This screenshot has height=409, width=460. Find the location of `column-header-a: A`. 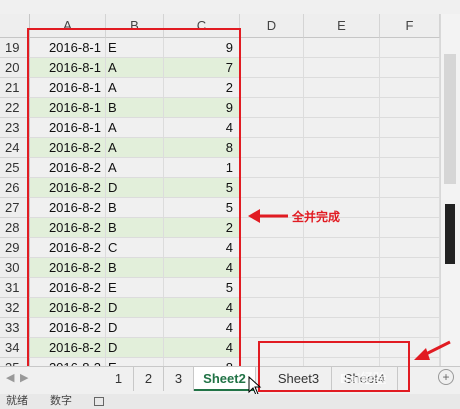

column-header-a: A is located at coordinates (68, 26).